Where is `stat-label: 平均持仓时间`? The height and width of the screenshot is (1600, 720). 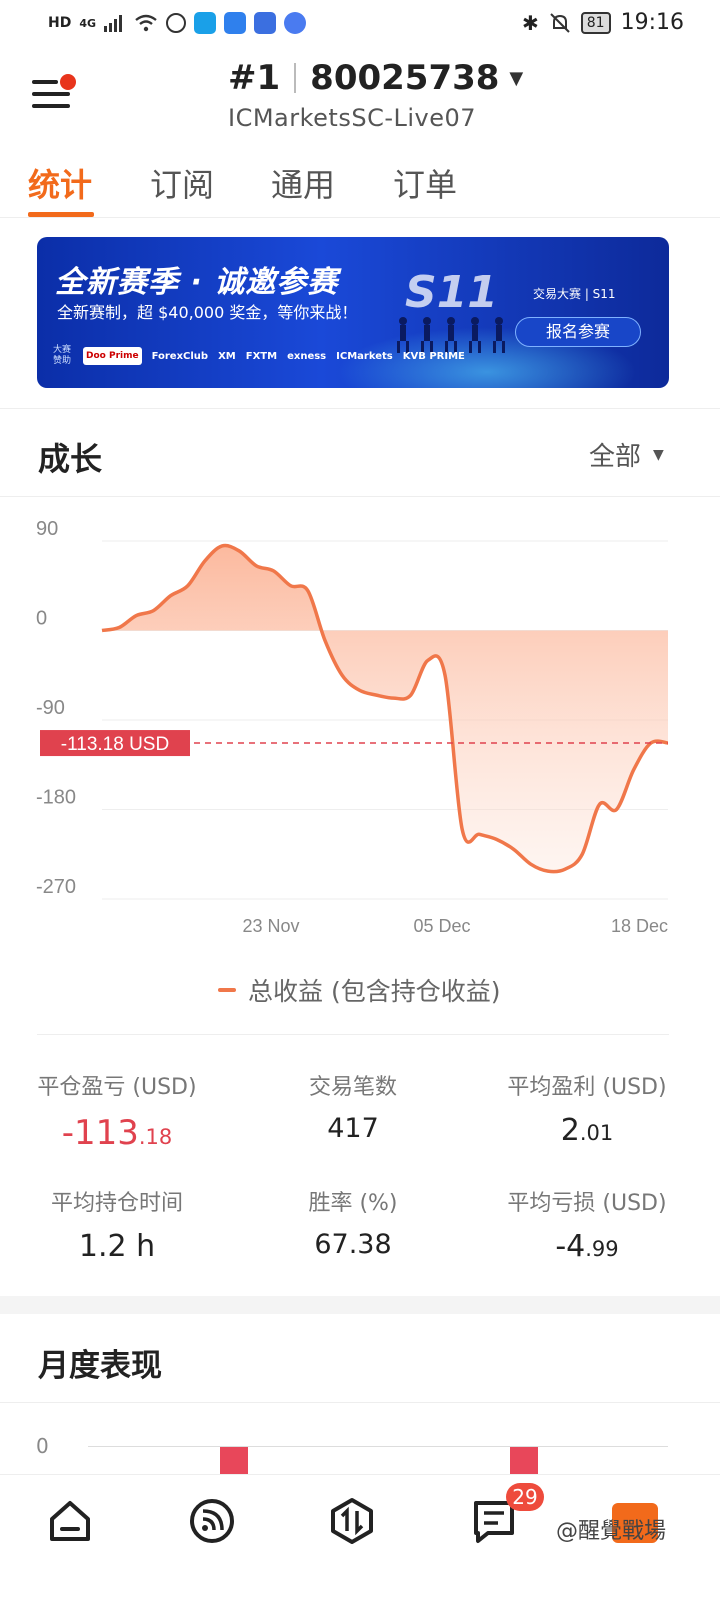
stat-label: 平均持仓时间 is located at coordinates (116, 1203).